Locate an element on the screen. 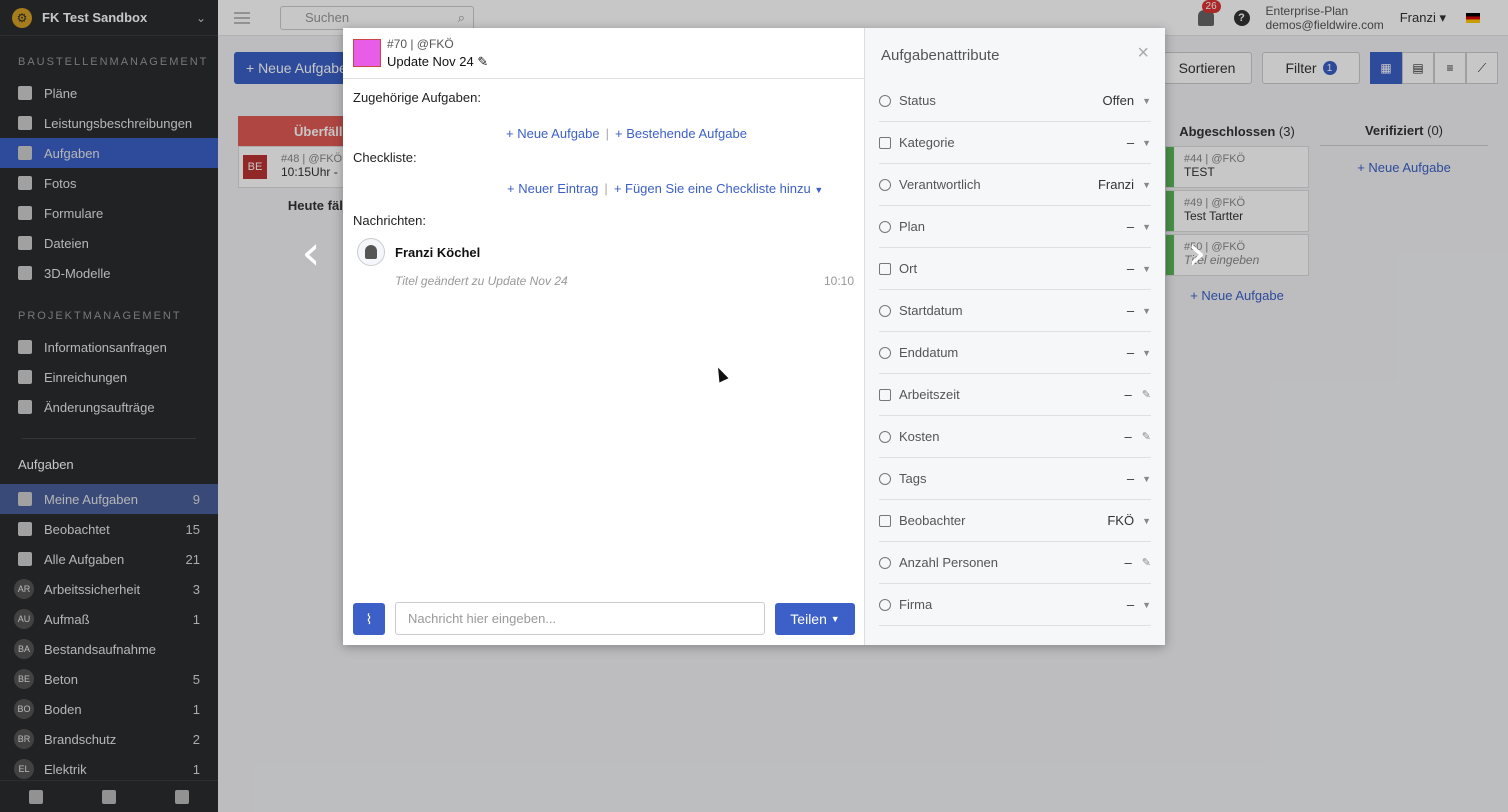 Image resolution: width=1508 pixels, height=812 pixels. close-icon: × is located at coordinates (1143, 53).